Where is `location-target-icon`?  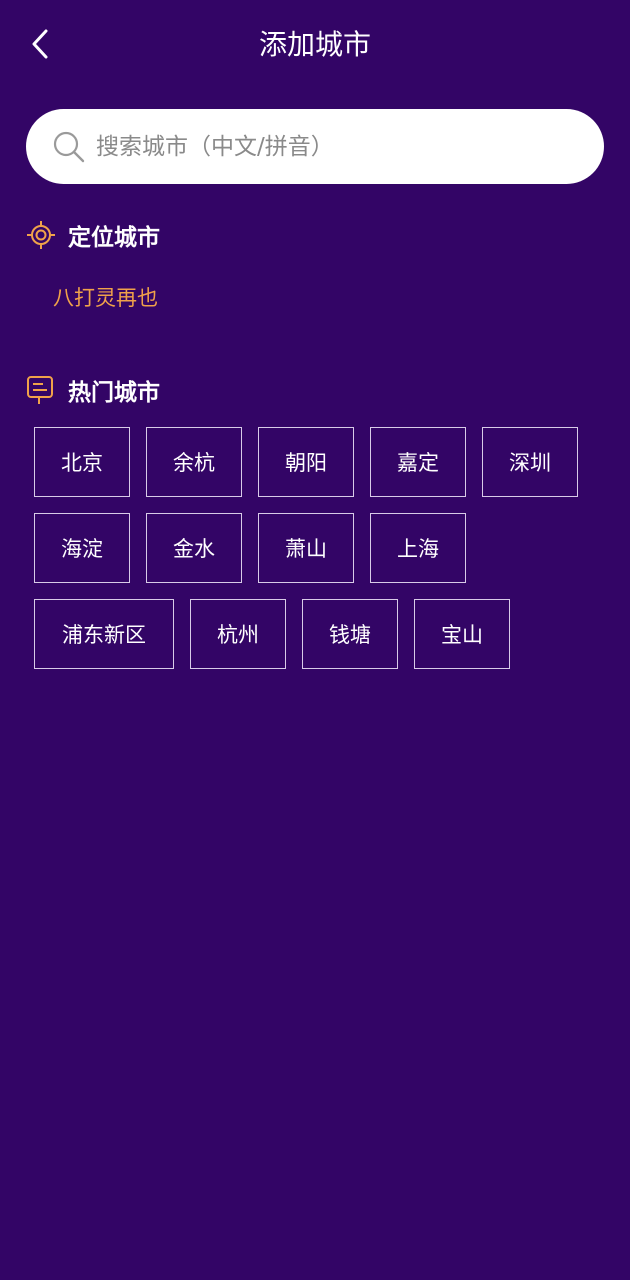 location-target-icon is located at coordinates (41, 235).